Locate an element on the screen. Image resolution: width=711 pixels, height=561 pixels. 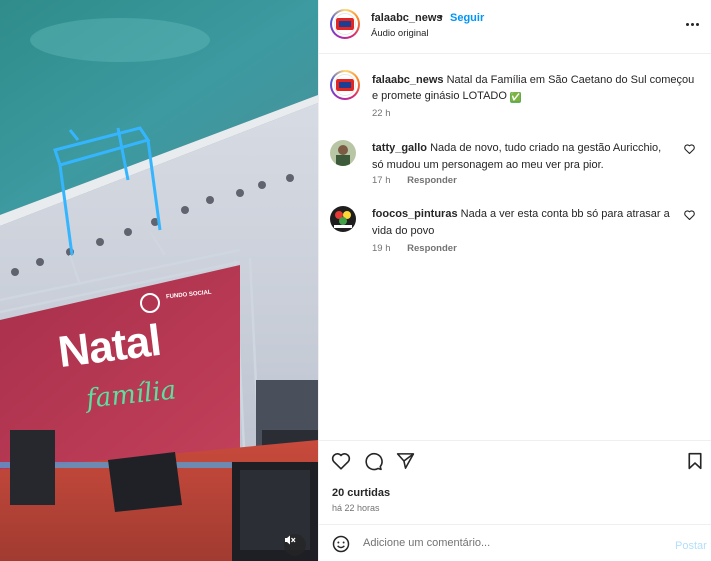
check-mark-emoji: ✅ is located at coordinates (515, 97).